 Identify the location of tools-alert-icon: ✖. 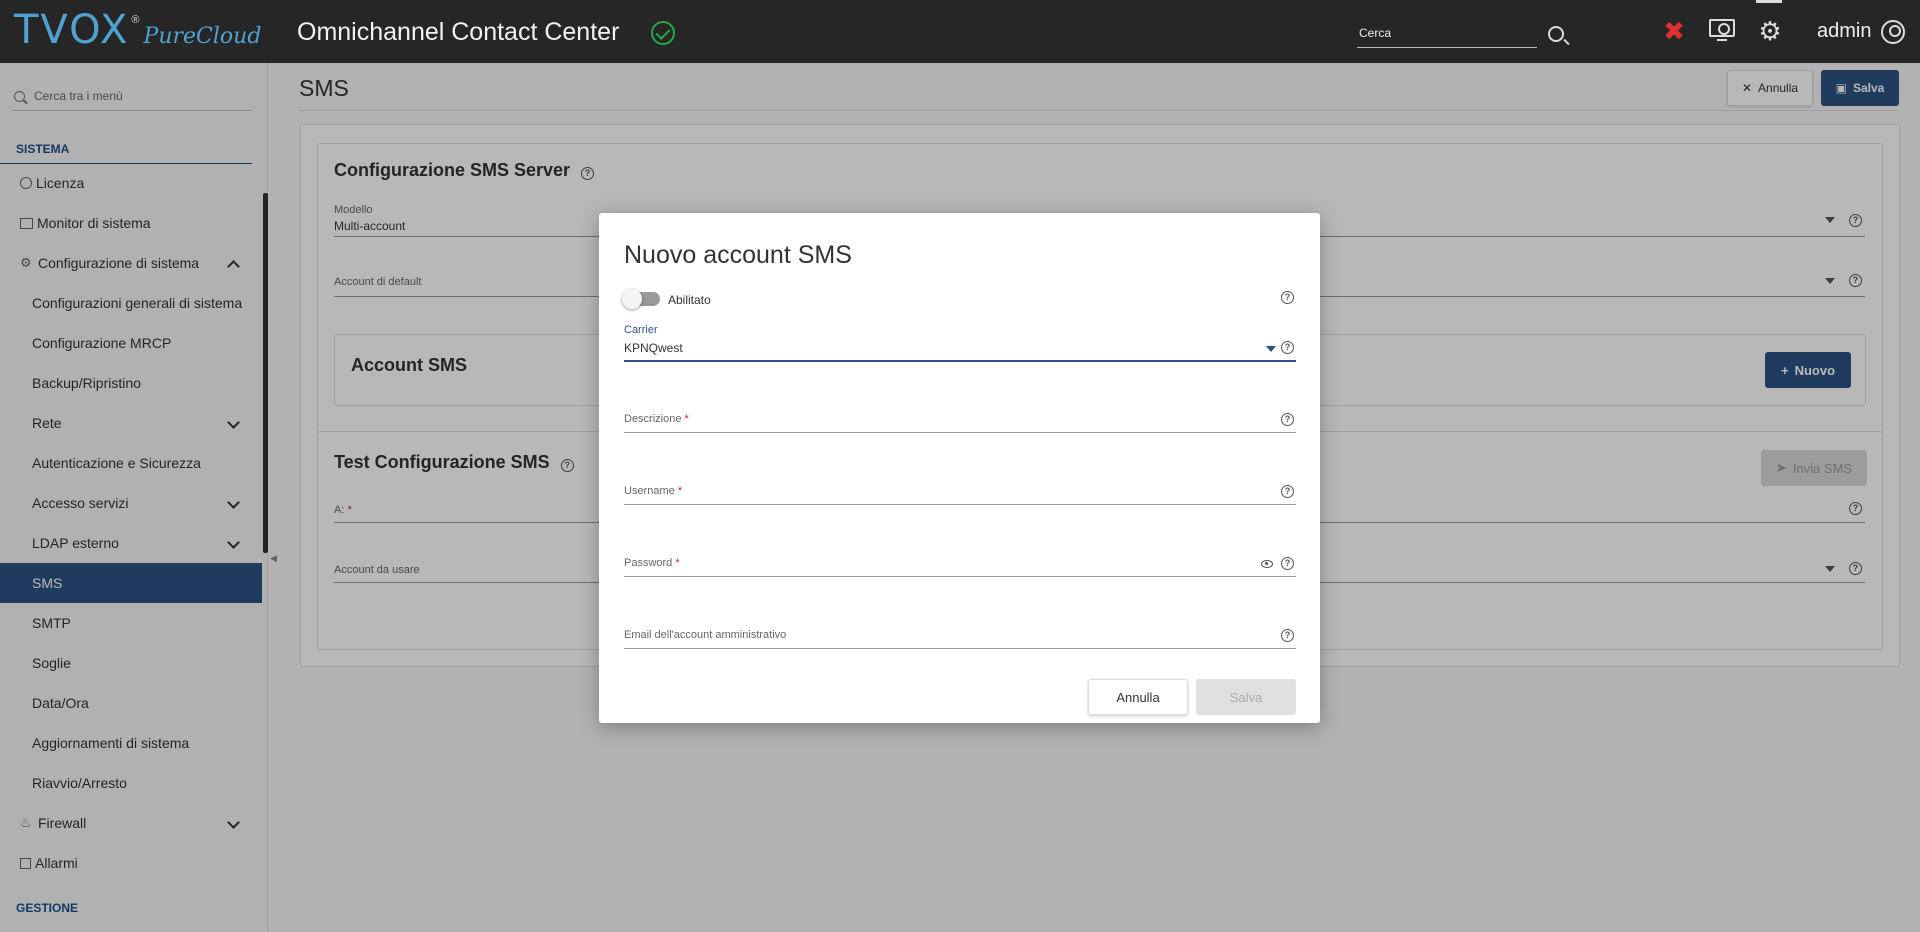
(1674, 31).